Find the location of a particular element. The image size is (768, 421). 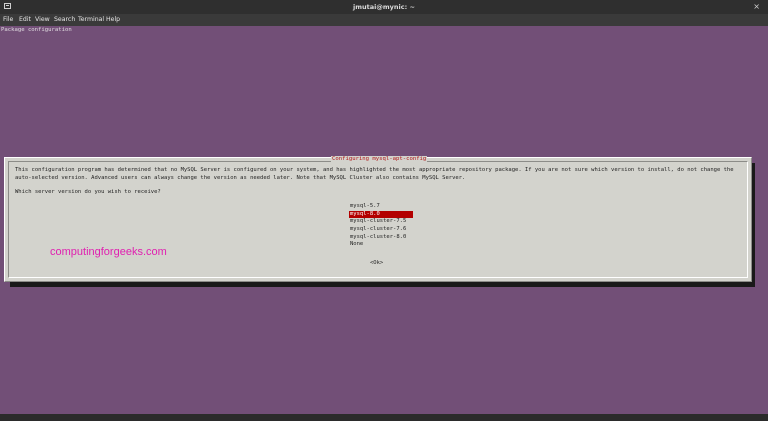

window-bottom-edge is located at coordinates (384, 417).